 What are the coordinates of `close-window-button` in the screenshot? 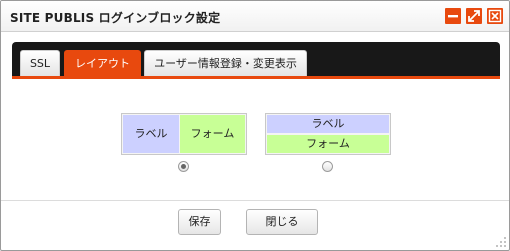 It's located at (495, 16).